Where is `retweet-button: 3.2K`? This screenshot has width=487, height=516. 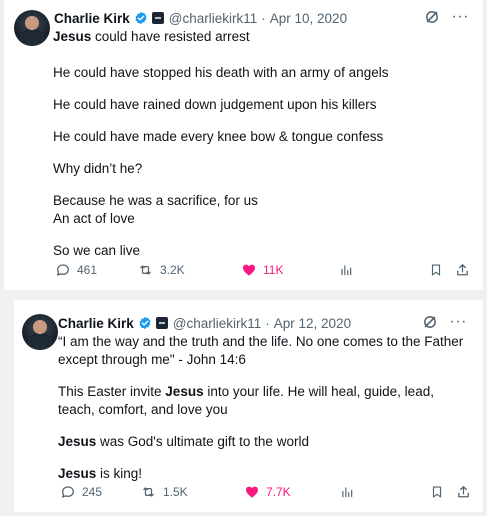 retweet-button: 3.2K is located at coordinates (161, 270).